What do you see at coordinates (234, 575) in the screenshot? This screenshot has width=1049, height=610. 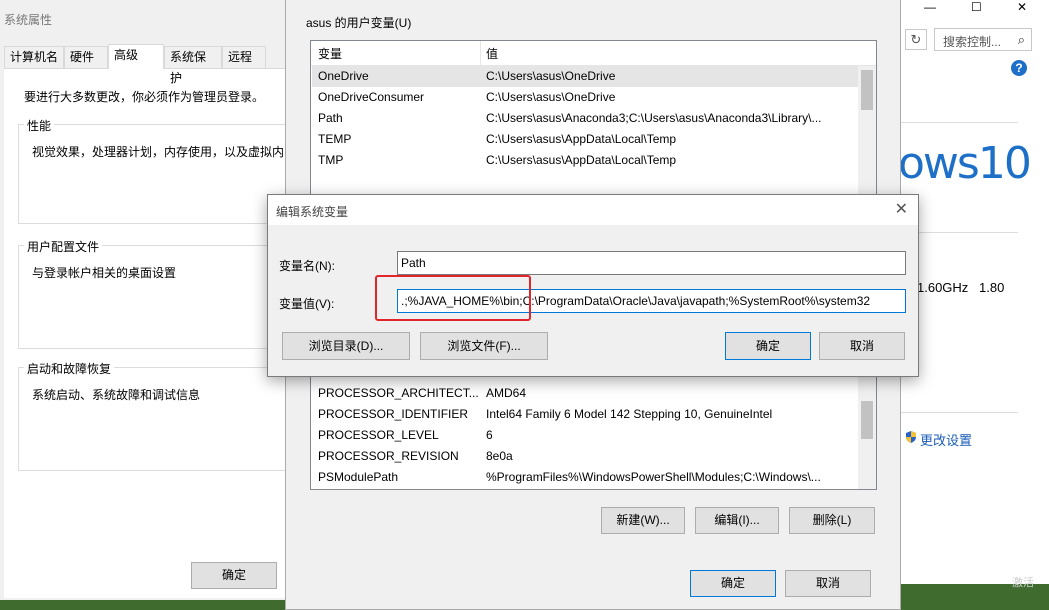 I see `sysprop-ok-button: 确定` at bounding box center [234, 575].